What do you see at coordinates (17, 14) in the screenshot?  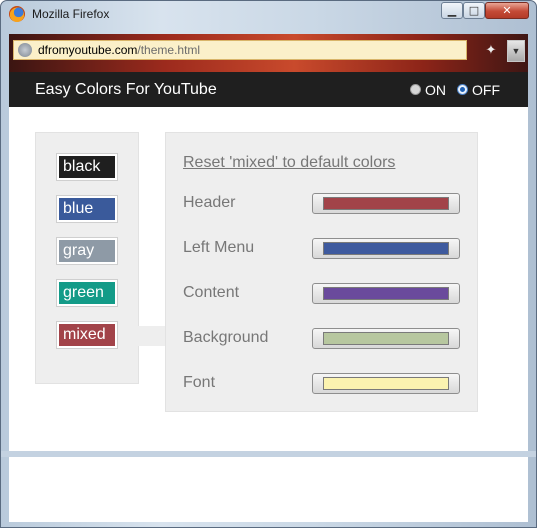 I see `firefox-icon` at bounding box center [17, 14].